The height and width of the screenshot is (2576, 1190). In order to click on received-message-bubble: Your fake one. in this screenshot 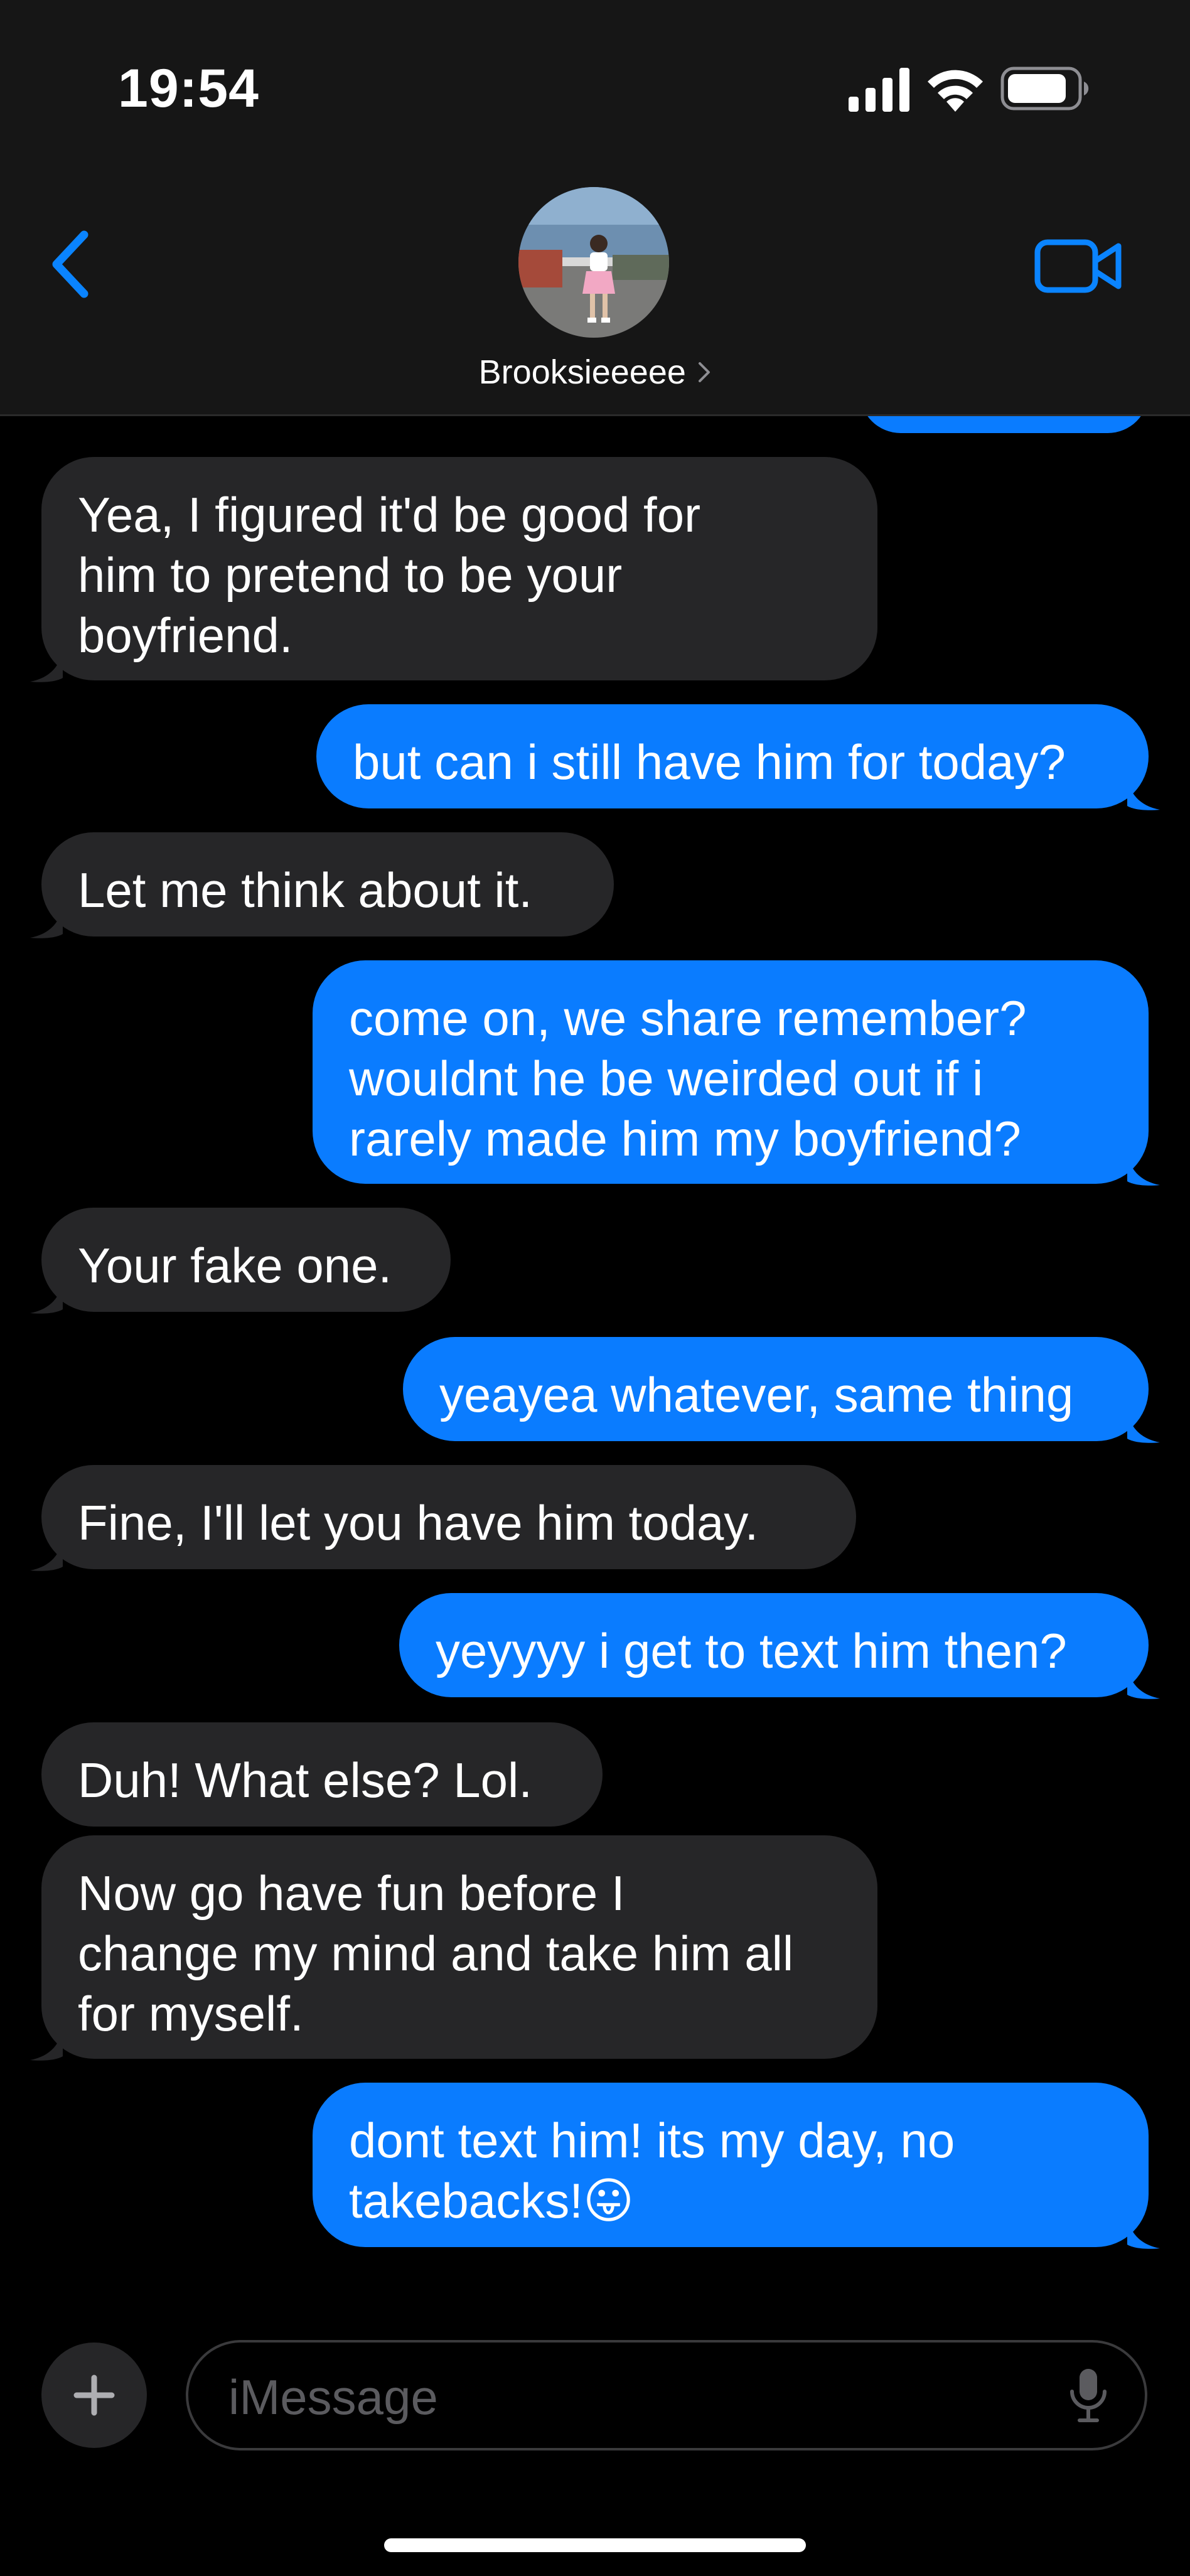, I will do `click(246, 1260)`.